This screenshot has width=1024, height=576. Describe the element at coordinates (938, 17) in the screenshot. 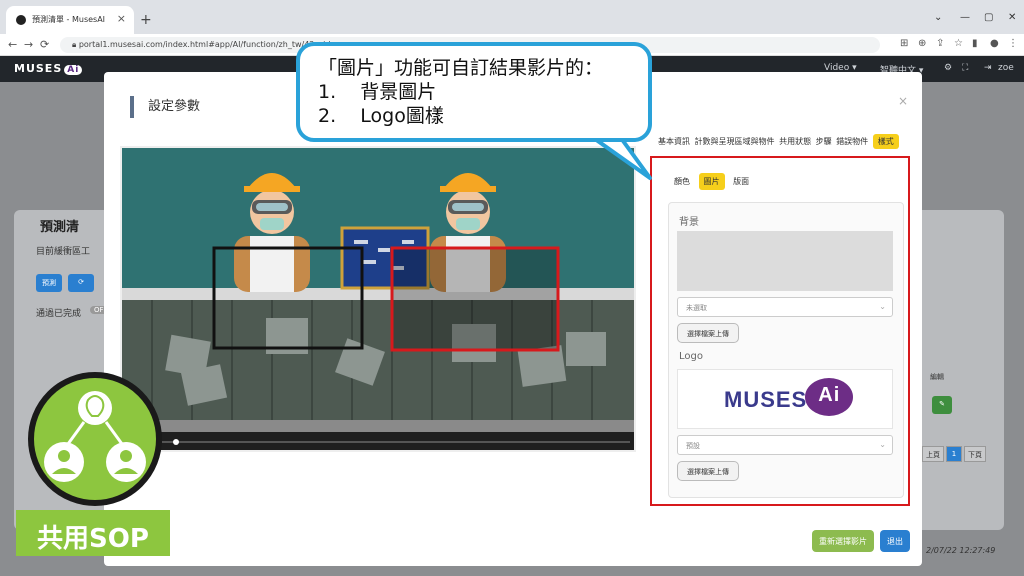

I see `tab-search-icon: ⌄` at that location.